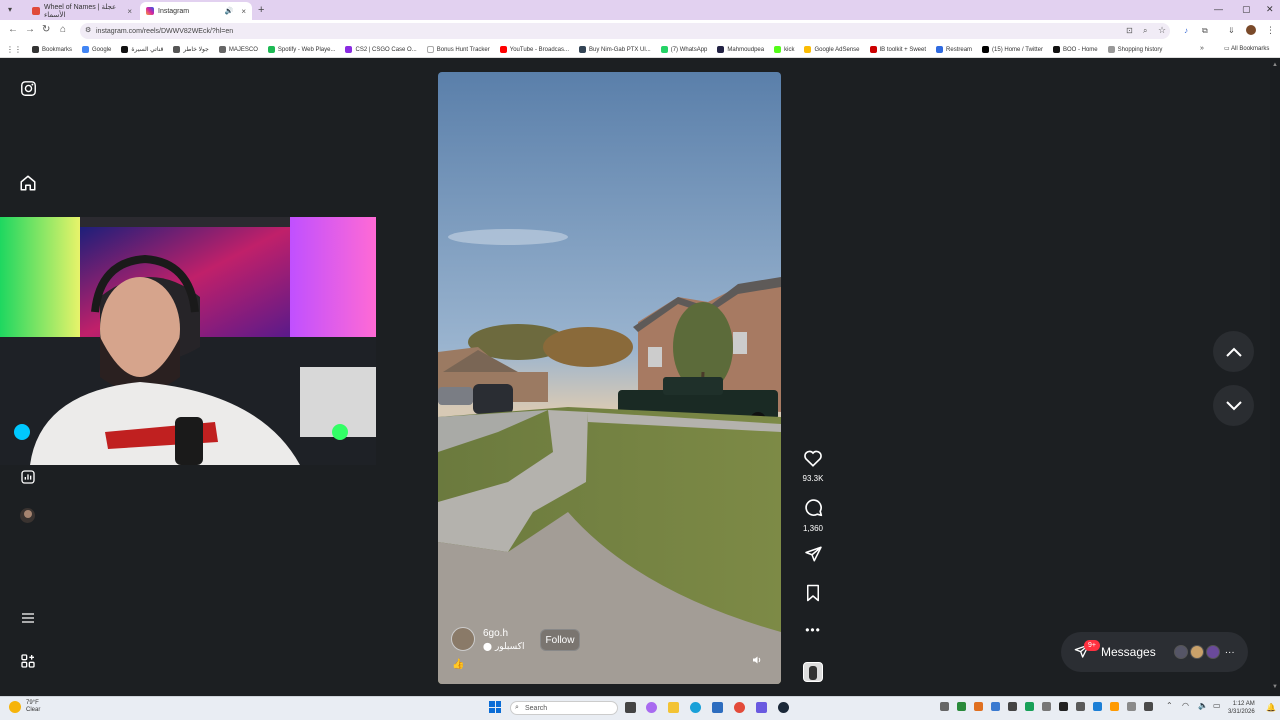  What do you see at coordinates (813, 510) in the screenshot?
I see `comment-icon` at bounding box center [813, 510].